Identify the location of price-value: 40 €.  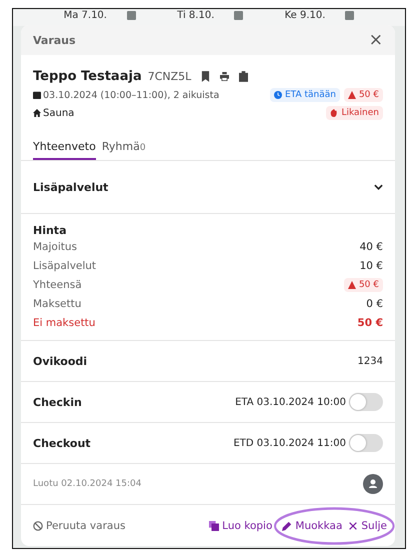
(371, 247).